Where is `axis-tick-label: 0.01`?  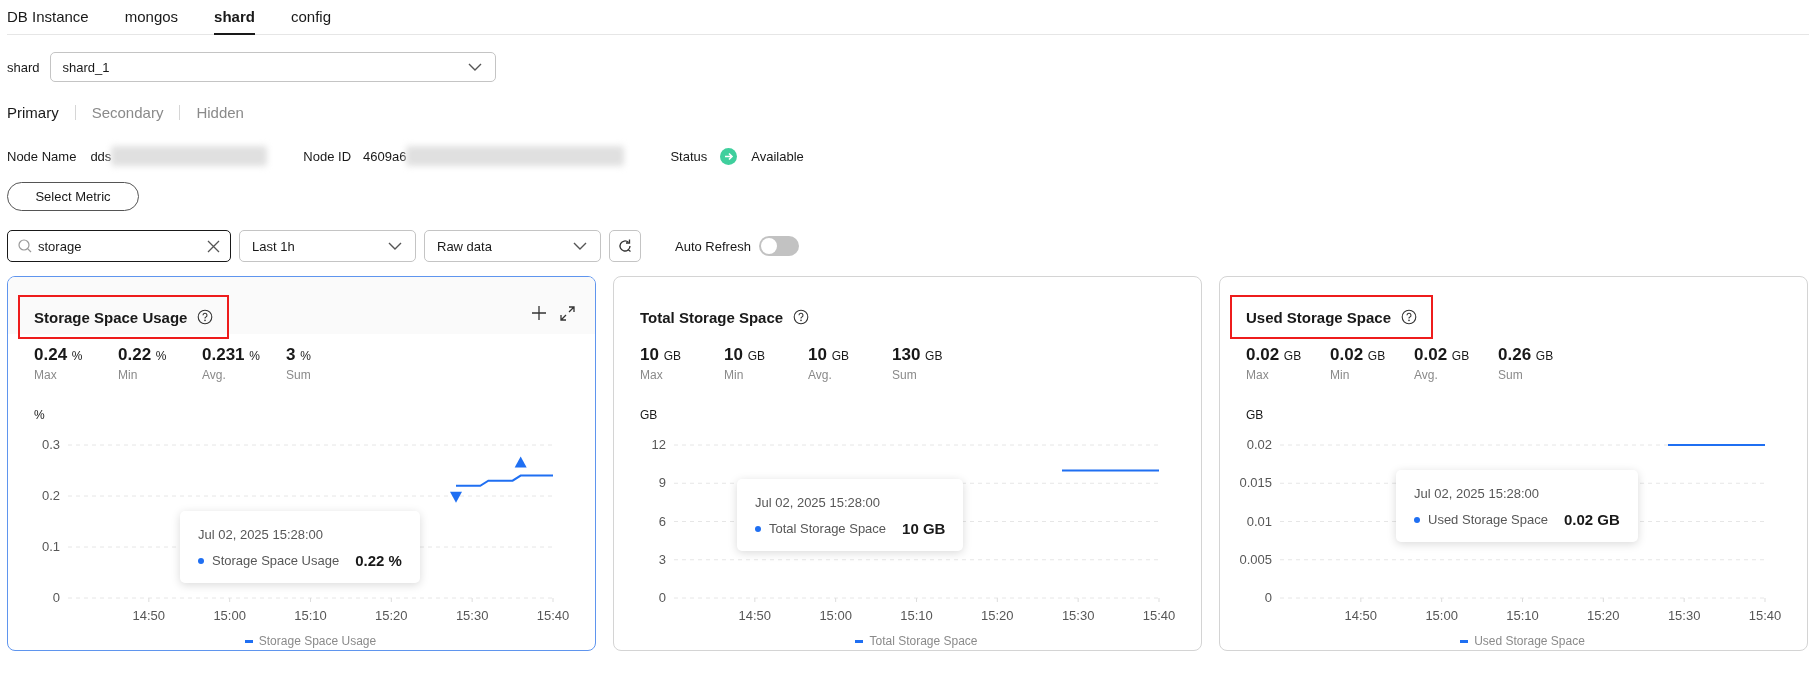
axis-tick-label: 0.01 is located at coordinates (1259, 521).